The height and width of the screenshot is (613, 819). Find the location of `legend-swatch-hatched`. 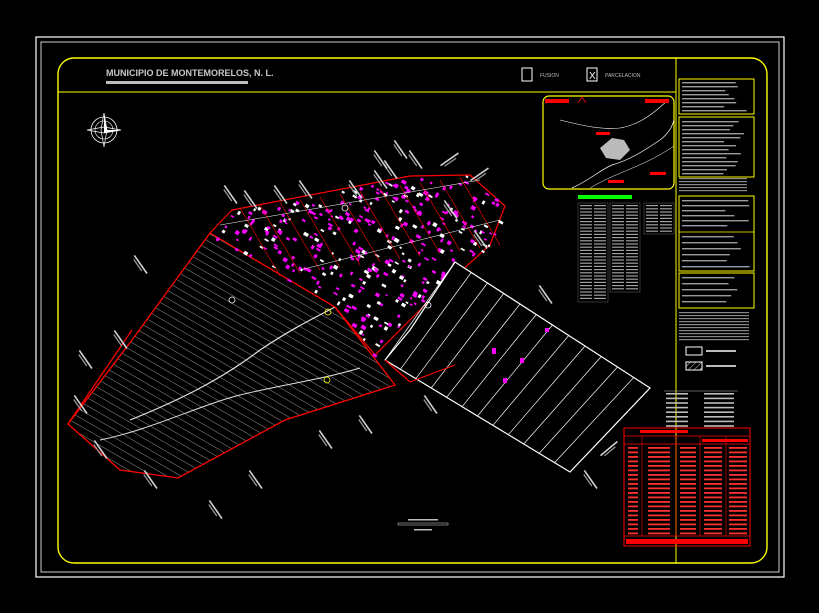

legend-swatch-hatched is located at coordinates (694, 366).